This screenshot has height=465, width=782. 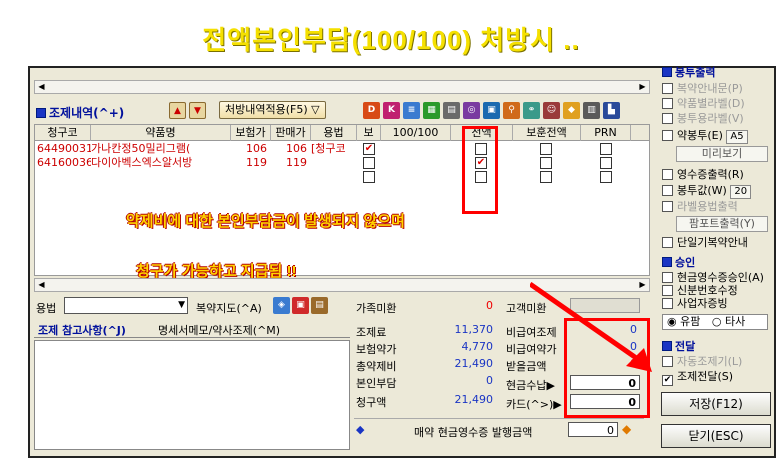 What do you see at coordinates (334, 133) in the screenshot?
I see `col-usage: 용법` at bounding box center [334, 133].